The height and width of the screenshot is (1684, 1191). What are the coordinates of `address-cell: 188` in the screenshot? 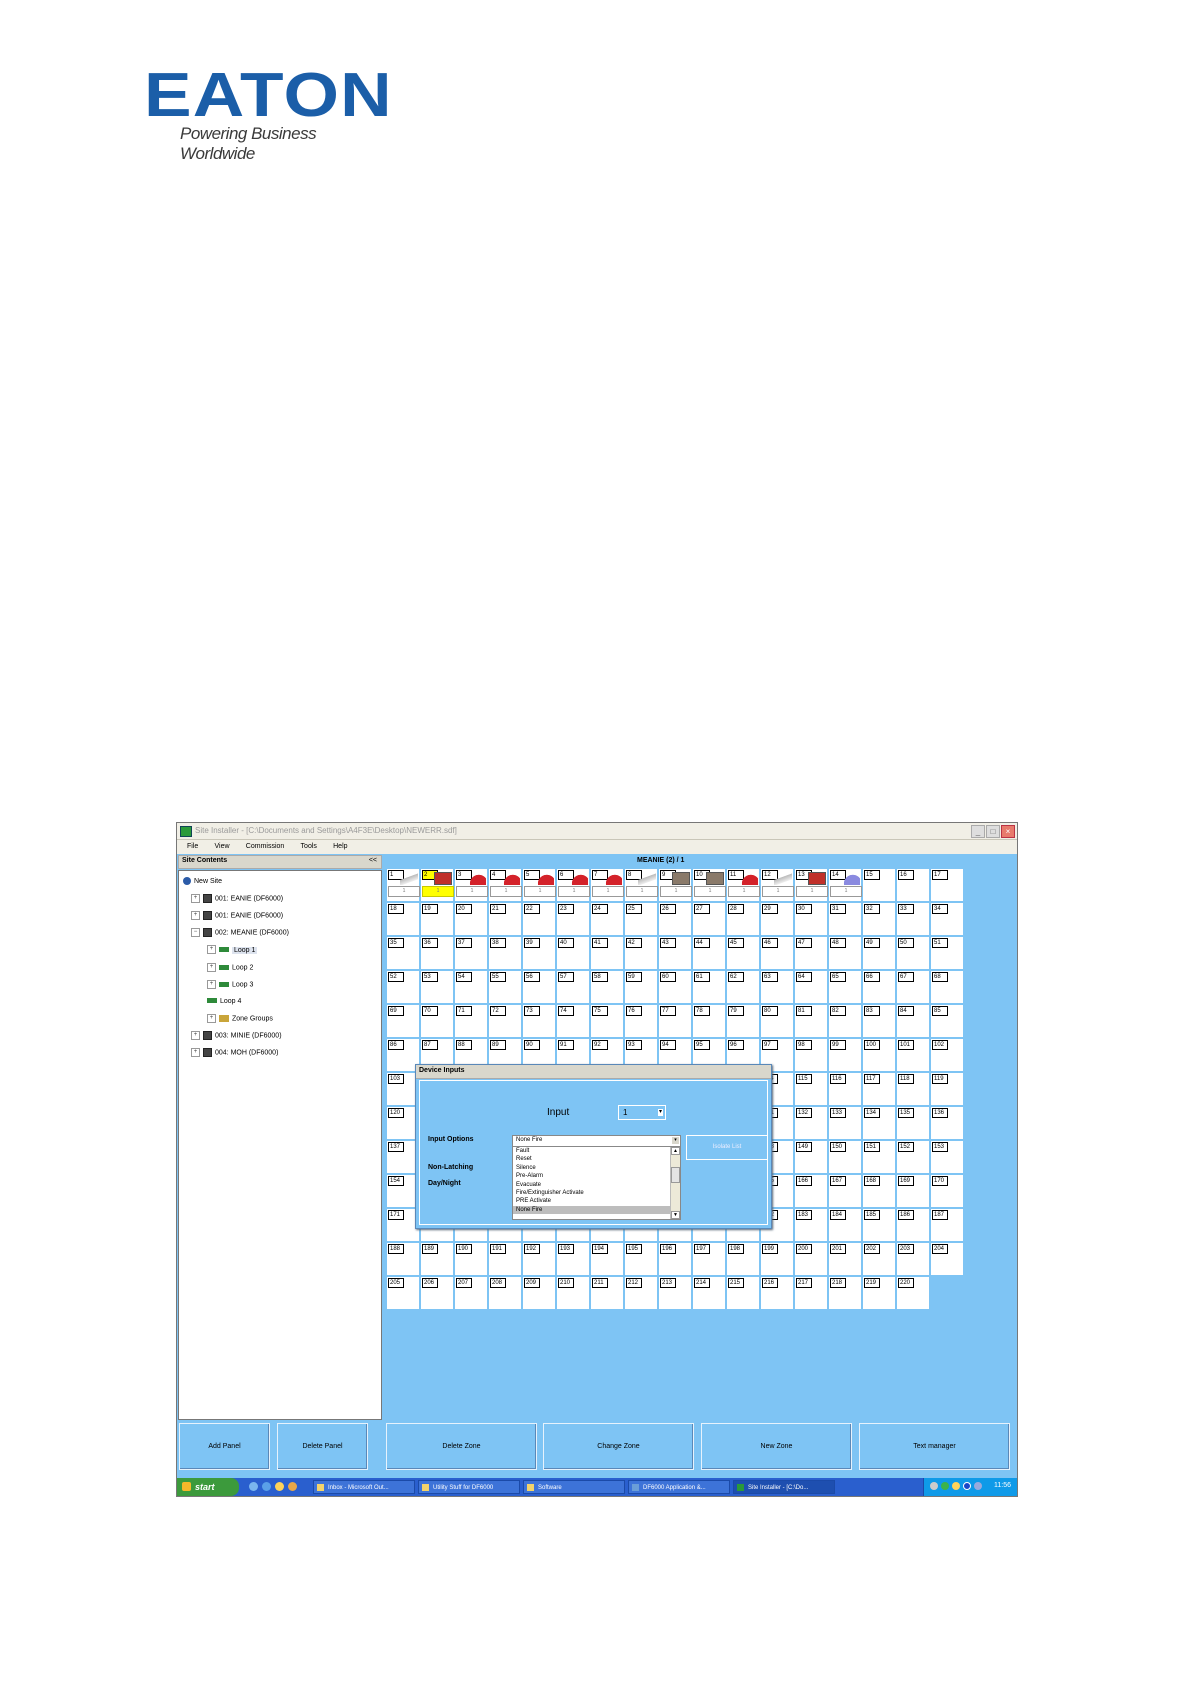 It's located at (403, 1259).